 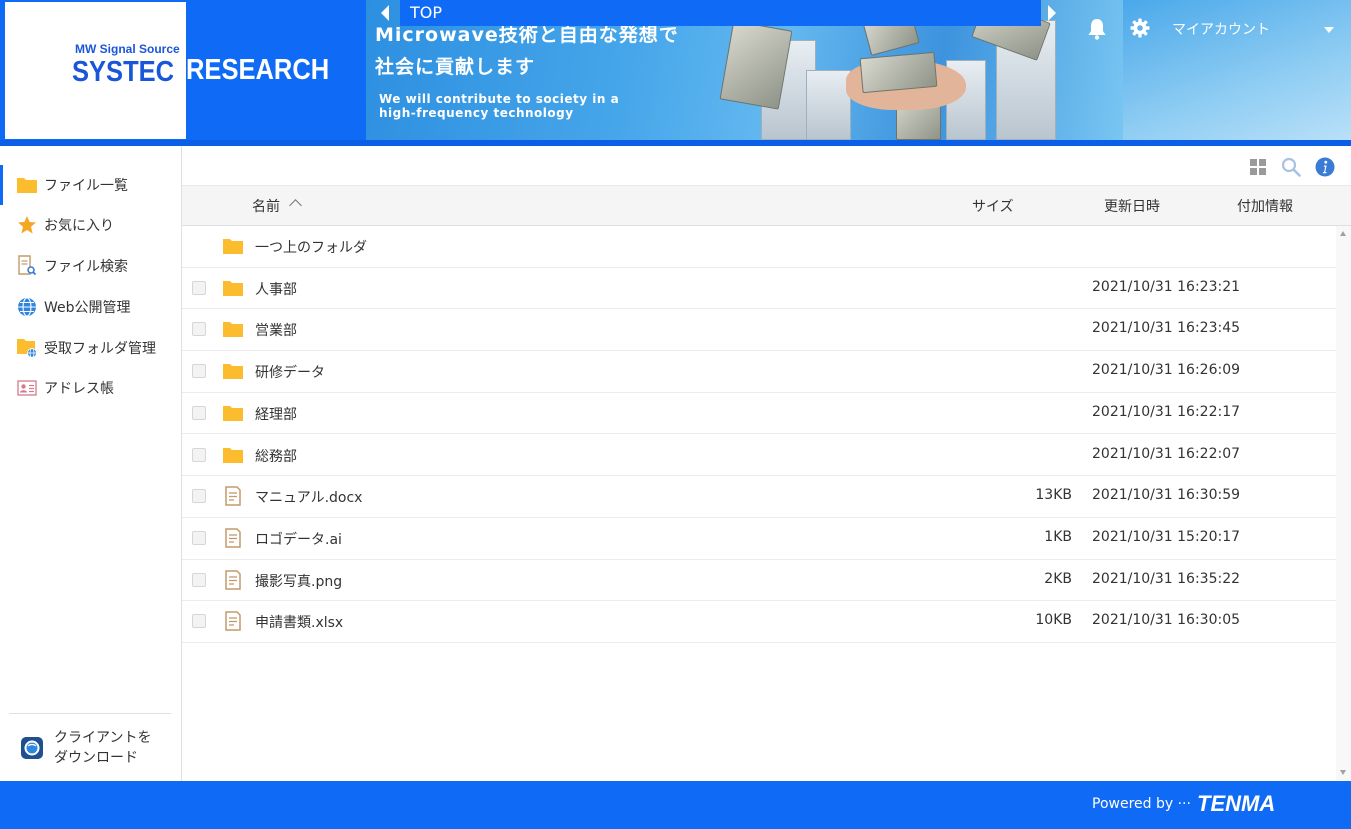 What do you see at coordinates (1325, 167) in the screenshot?
I see `info-icon` at bounding box center [1325, 167].